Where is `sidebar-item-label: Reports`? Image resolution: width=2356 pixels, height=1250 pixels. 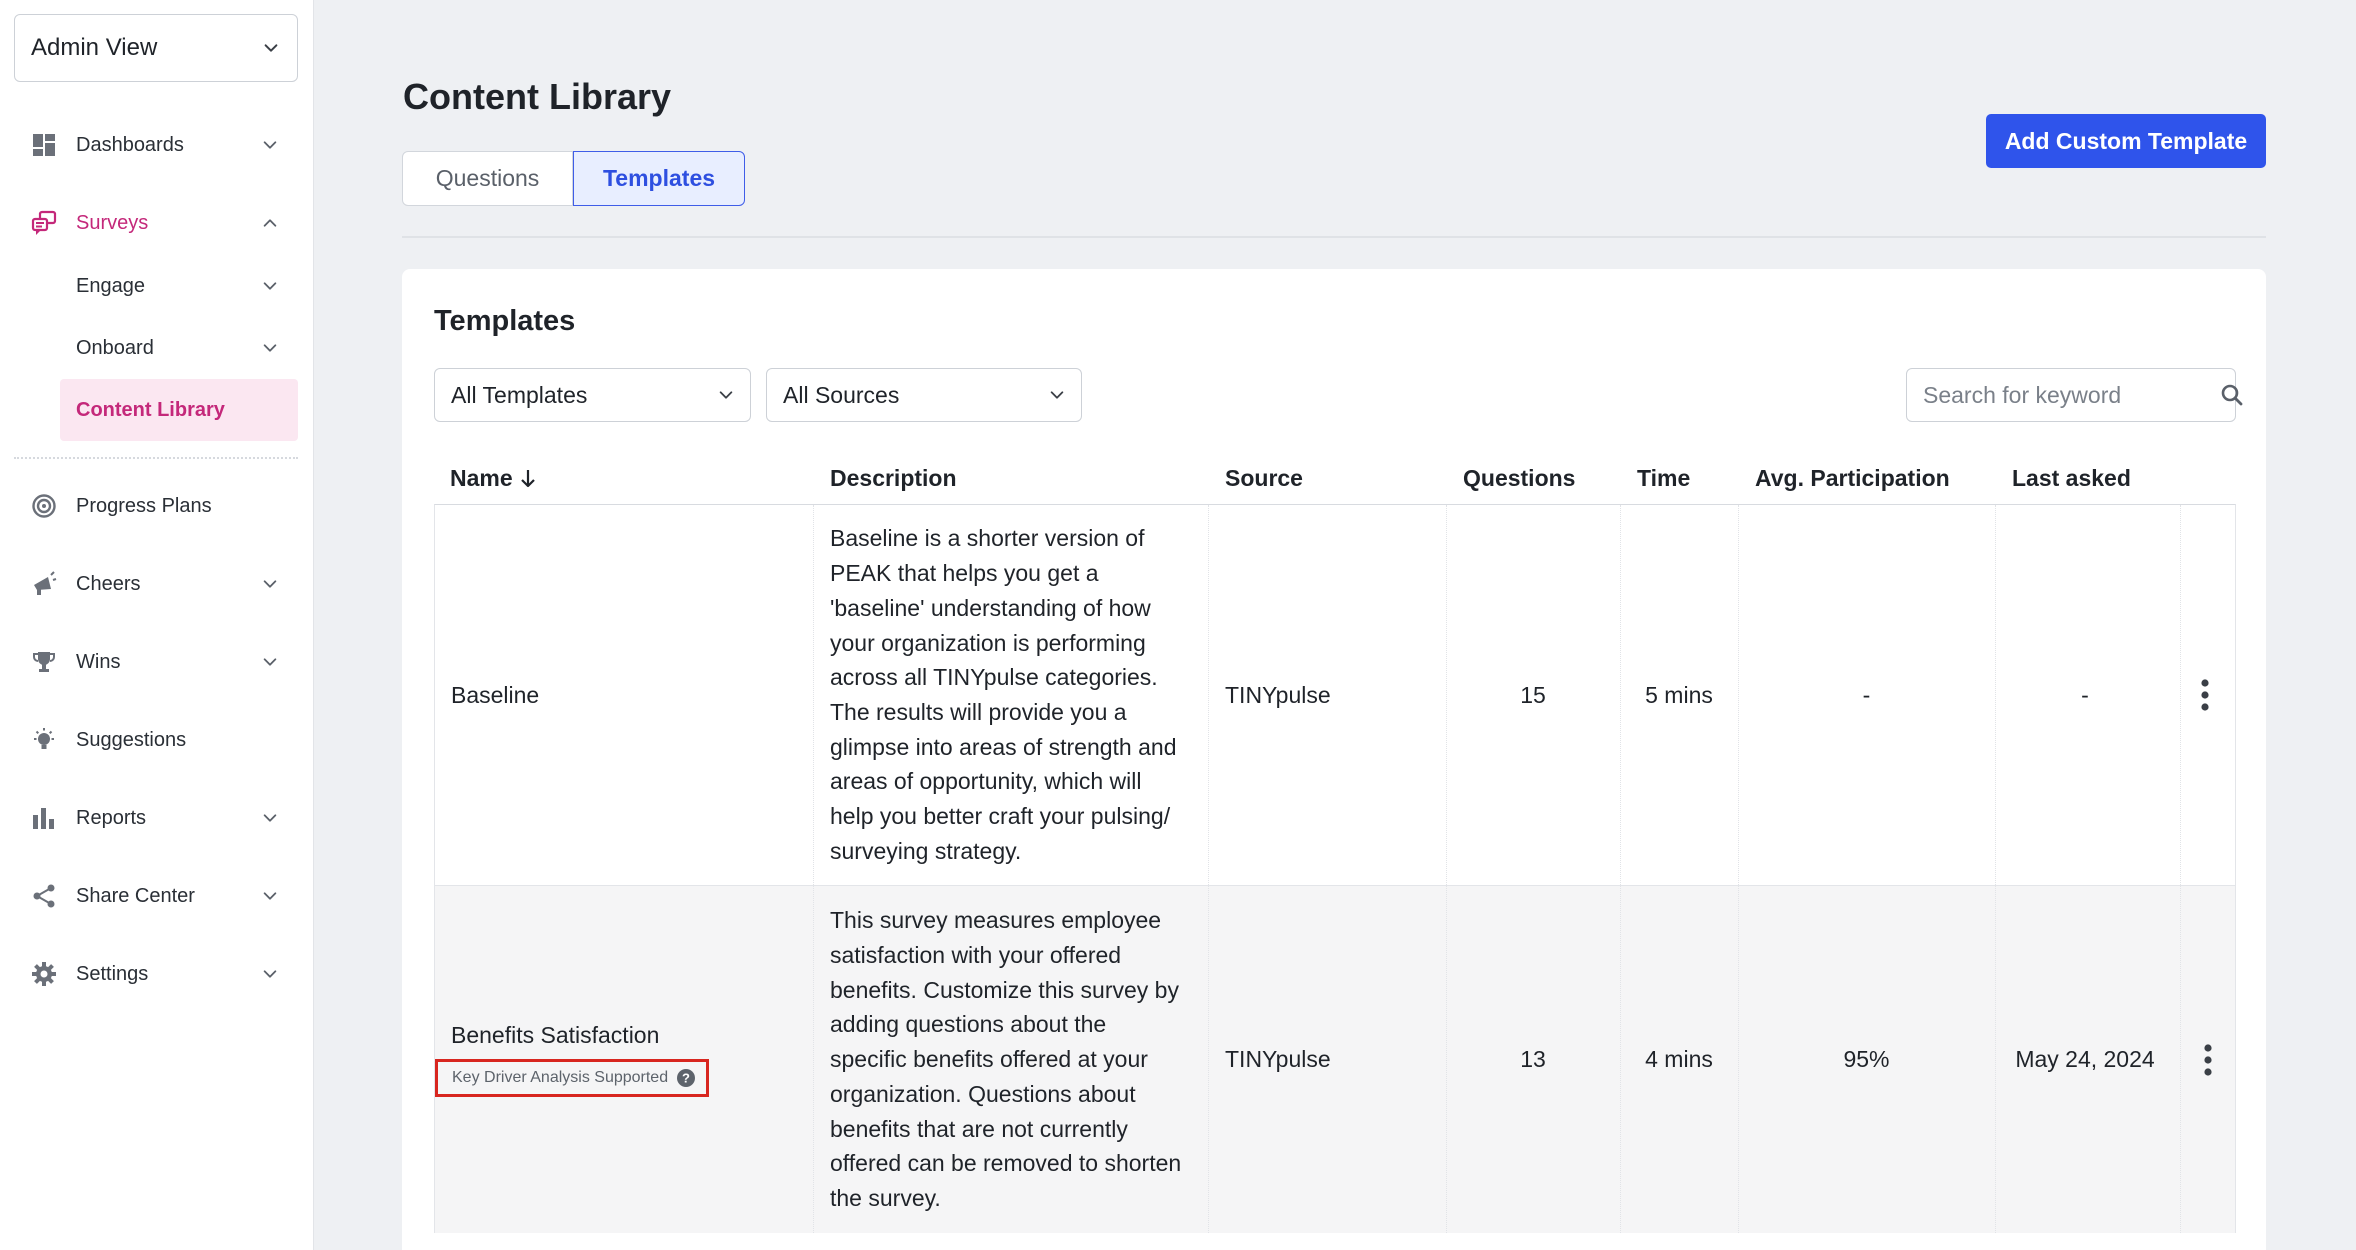
sidebar-item-label: Reports is located at coordinates (111, 817).